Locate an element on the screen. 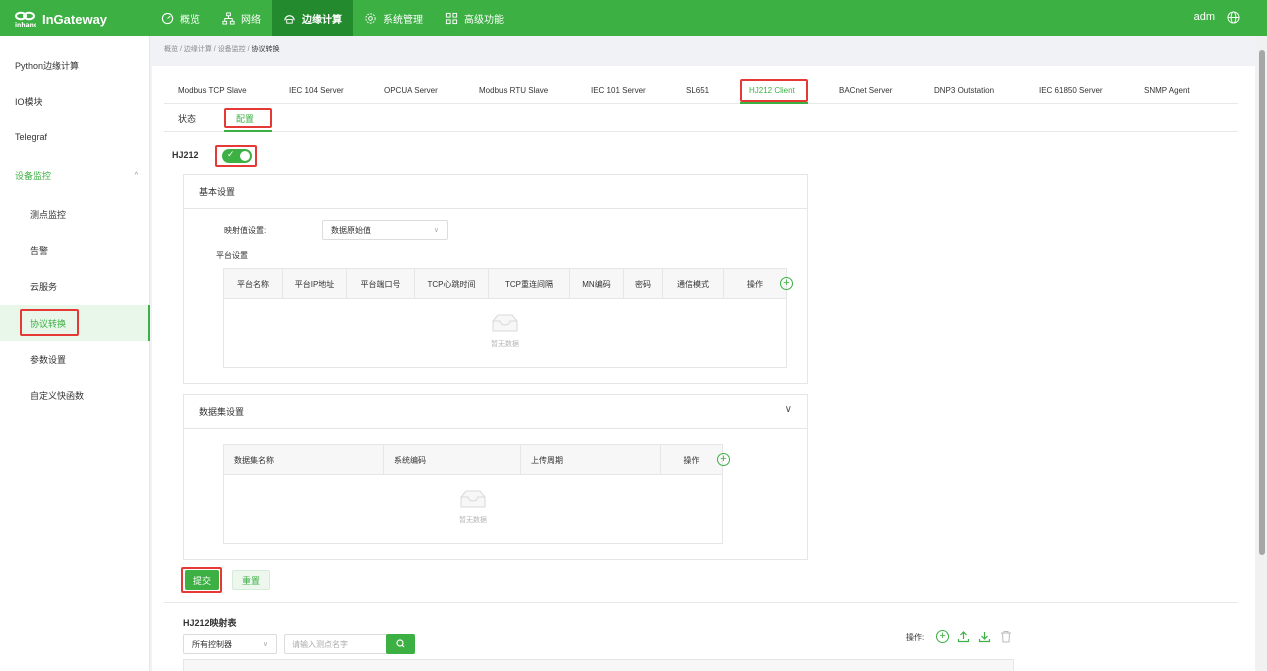 Image resolution: width=1267 pixels, height=671 pixels. add-mapping-icon: + is located at coordinates (942, 636).